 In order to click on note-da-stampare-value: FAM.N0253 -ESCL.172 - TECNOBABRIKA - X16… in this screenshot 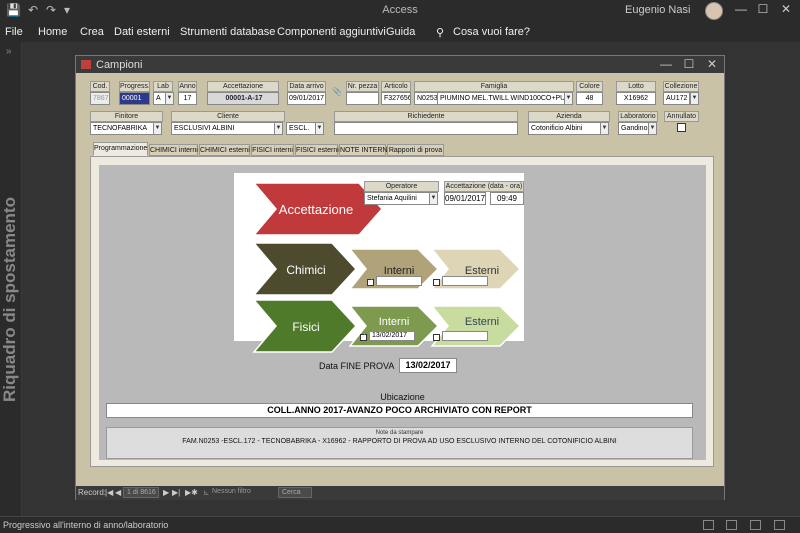, I will do `click(399, 441)`.